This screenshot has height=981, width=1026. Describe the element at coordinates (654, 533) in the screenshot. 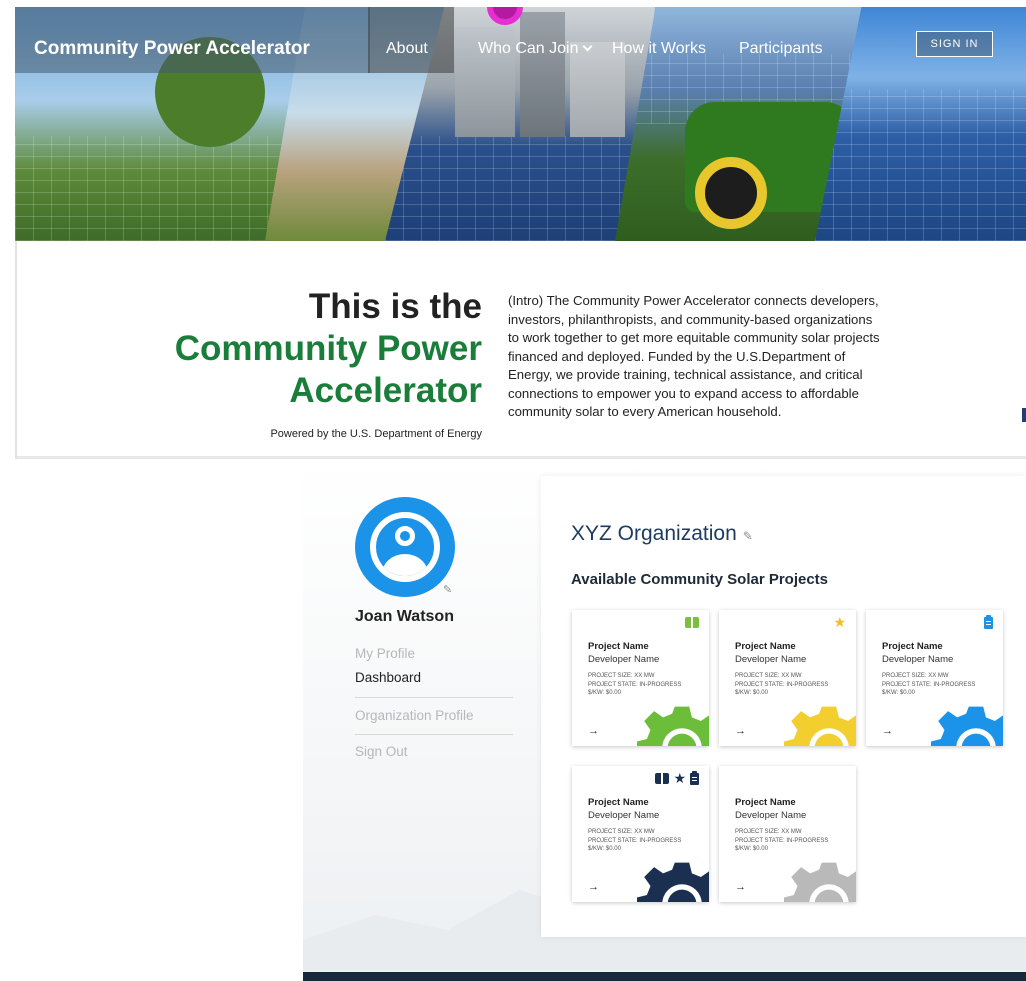

I see `organization-name: XYZ Organization` at that location.